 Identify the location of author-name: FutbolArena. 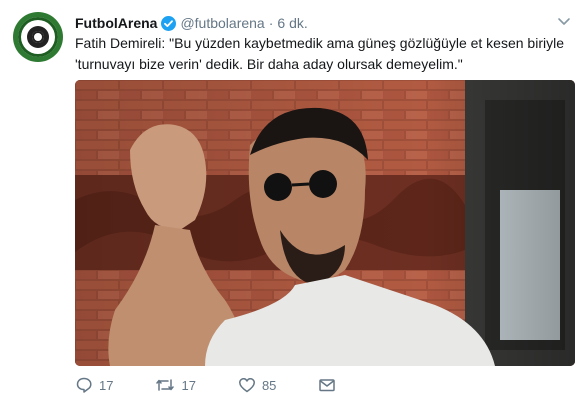
(116, 23).